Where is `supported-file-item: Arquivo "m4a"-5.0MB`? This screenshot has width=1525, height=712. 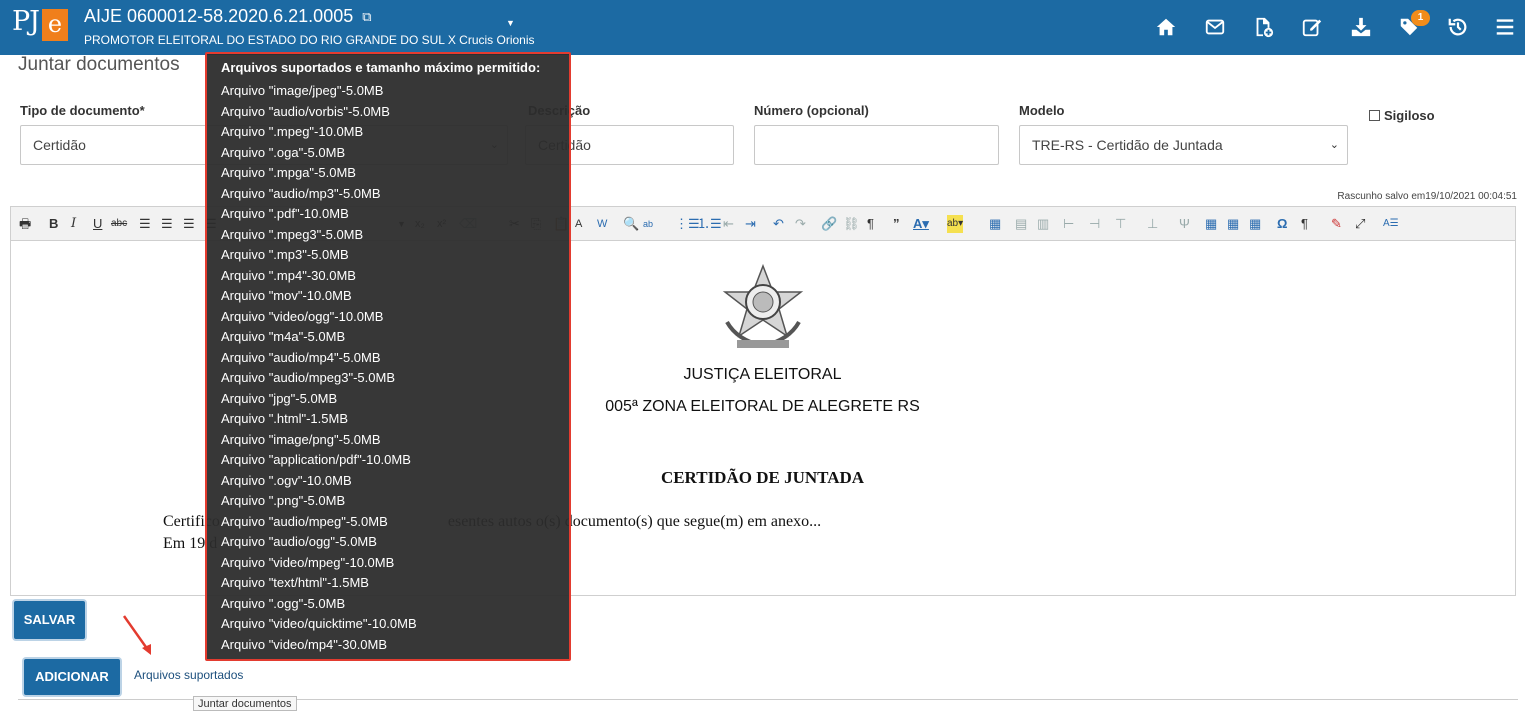 supported-file-item: Arquivo "m4a"-5.0MB is located at coordinates (283, 336).